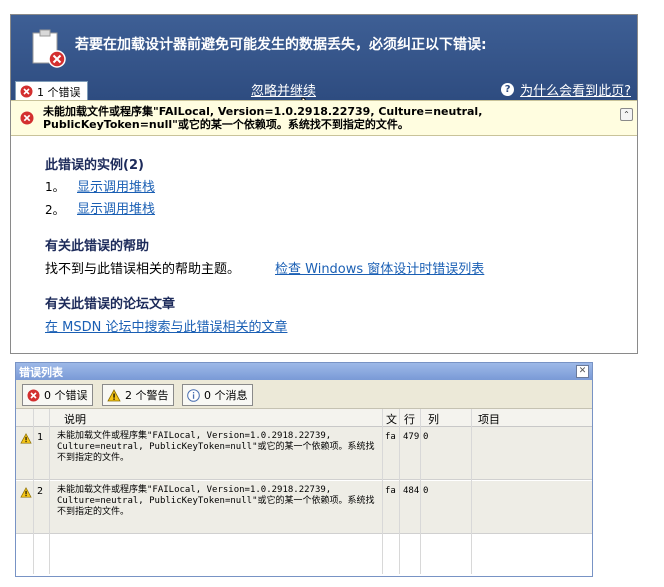 The height and width of the screenshot is (587, 664). What do you see at coordinates (226, 395) in the screenshot?
I see `messages-filter-label: 0 个消息` at bounding box center [226, 395].